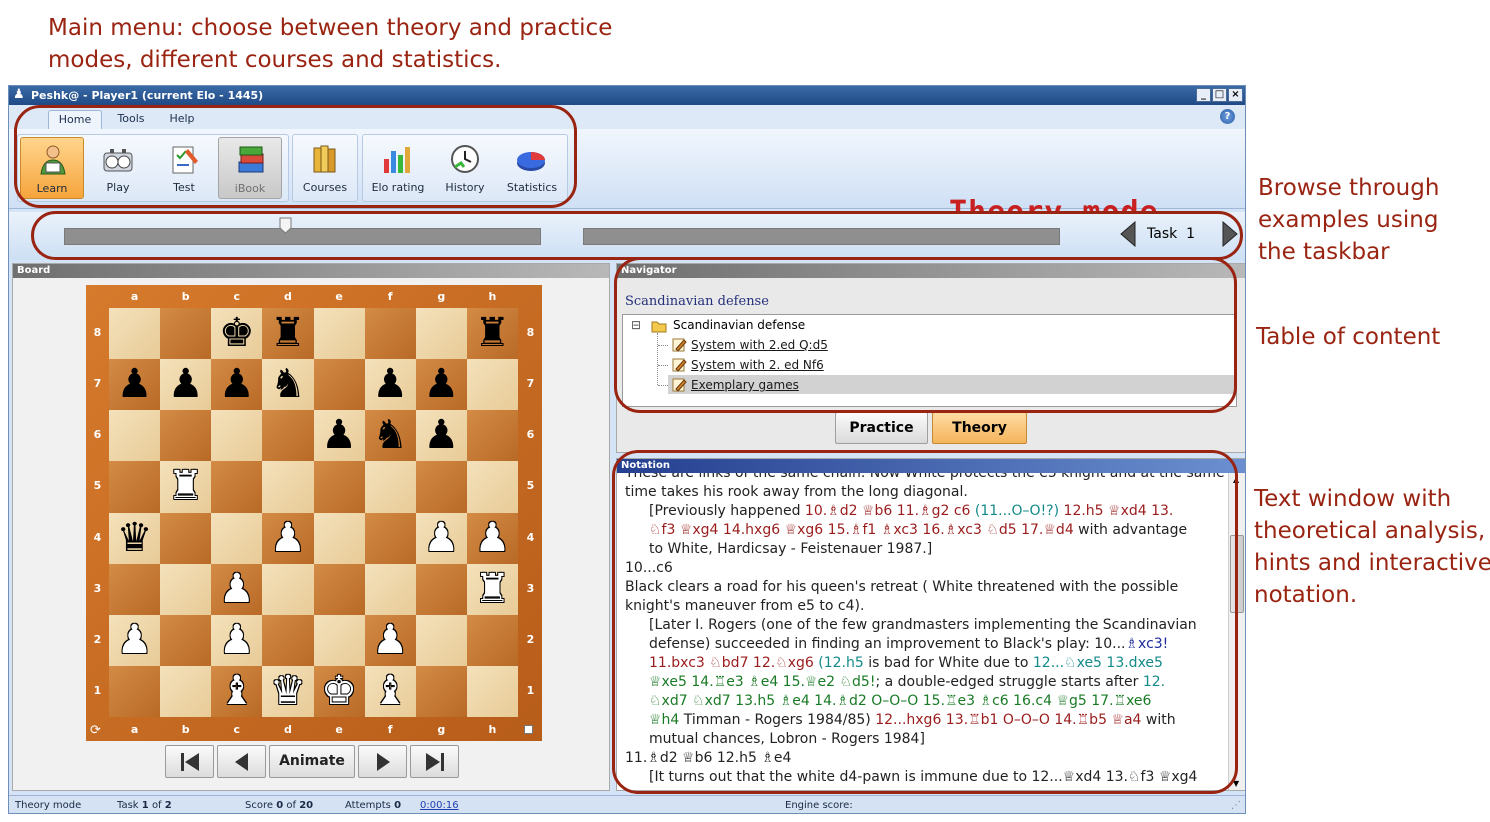 Image resolution: width=1490 pixels, height=822 pixels. Describe the element at coordinates (636, 325) in the screenshot. I see `tree-expander-icon: ⊟` at that location.